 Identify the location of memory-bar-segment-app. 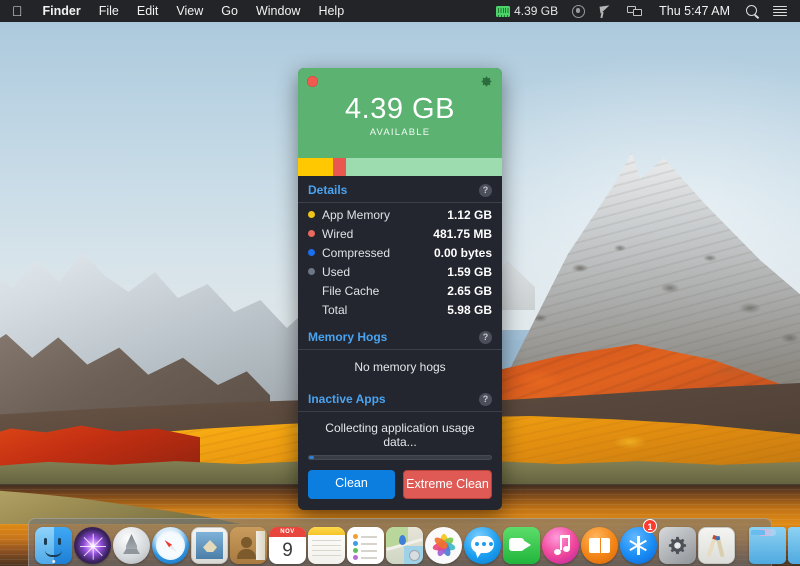
(315, 167).